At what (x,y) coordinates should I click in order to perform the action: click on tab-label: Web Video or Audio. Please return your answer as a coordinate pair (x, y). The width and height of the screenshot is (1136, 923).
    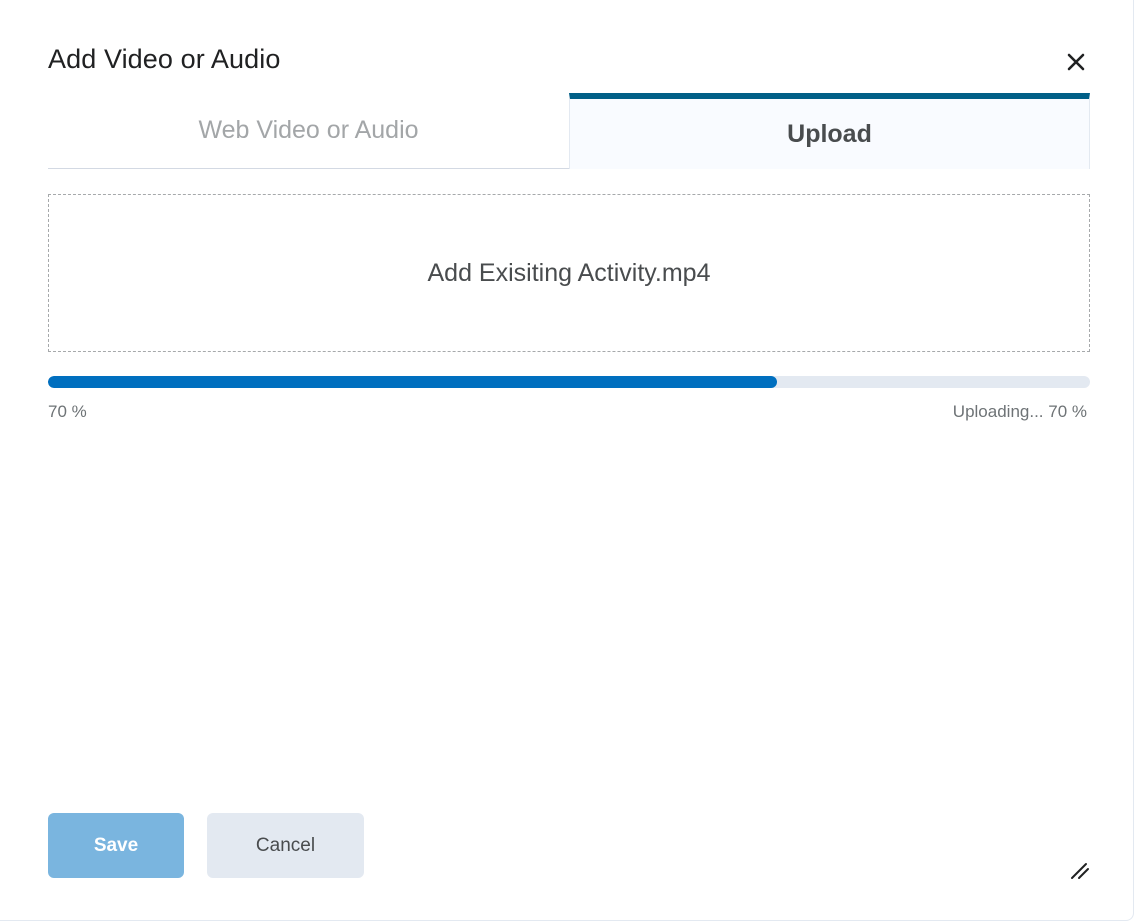
    Looking at the image, I should click on (308, 130).